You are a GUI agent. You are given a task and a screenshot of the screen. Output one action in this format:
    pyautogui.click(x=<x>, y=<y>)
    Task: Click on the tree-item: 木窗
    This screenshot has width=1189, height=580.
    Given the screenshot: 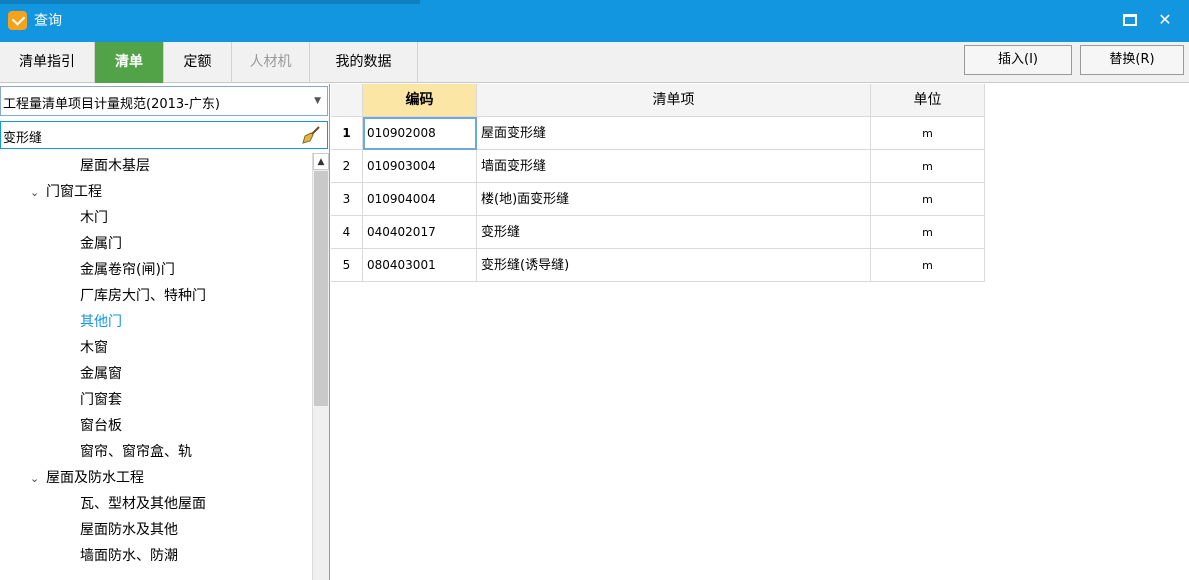 What is the action you would take?
    pyautogui.click(x=94, y=348)
    